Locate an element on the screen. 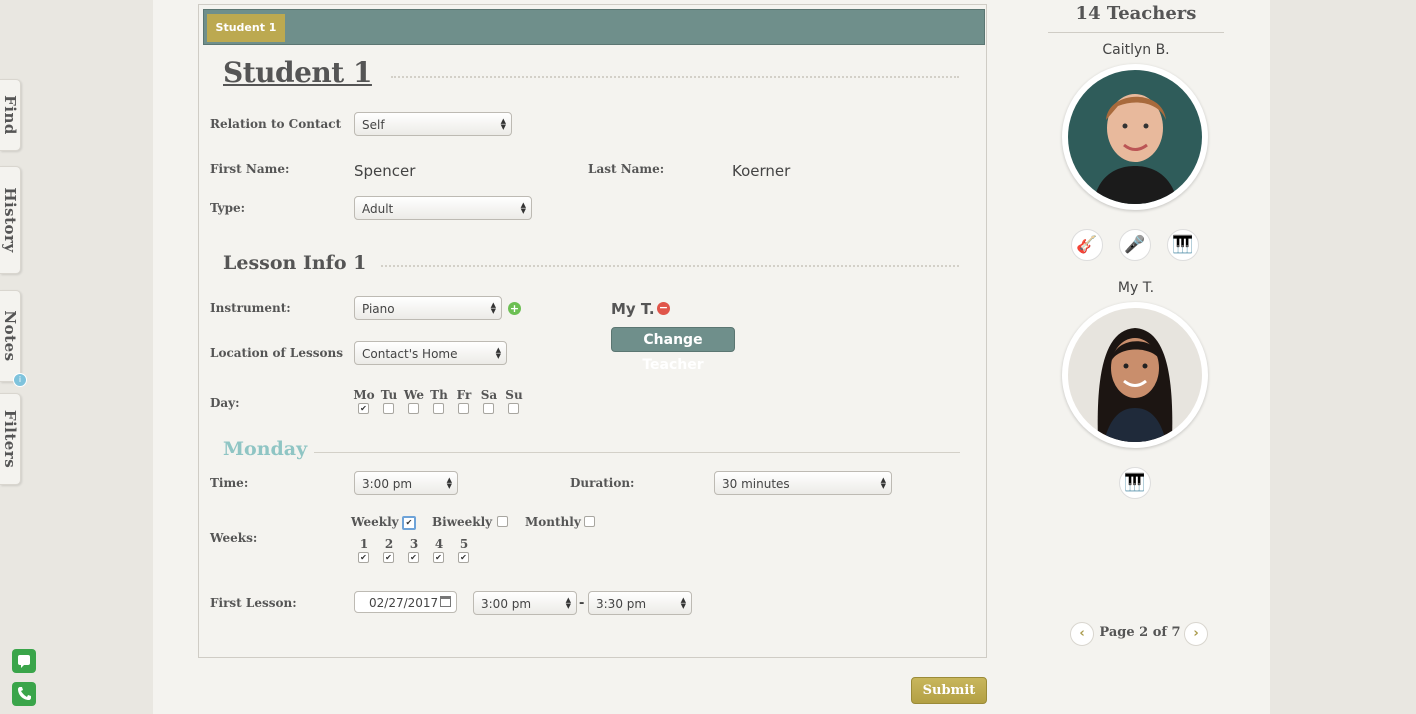 Image resolution: width=1416 pixels, height=714 pixels. week-number-checkbox-3: ✔ is located at coordinates (438, 557).